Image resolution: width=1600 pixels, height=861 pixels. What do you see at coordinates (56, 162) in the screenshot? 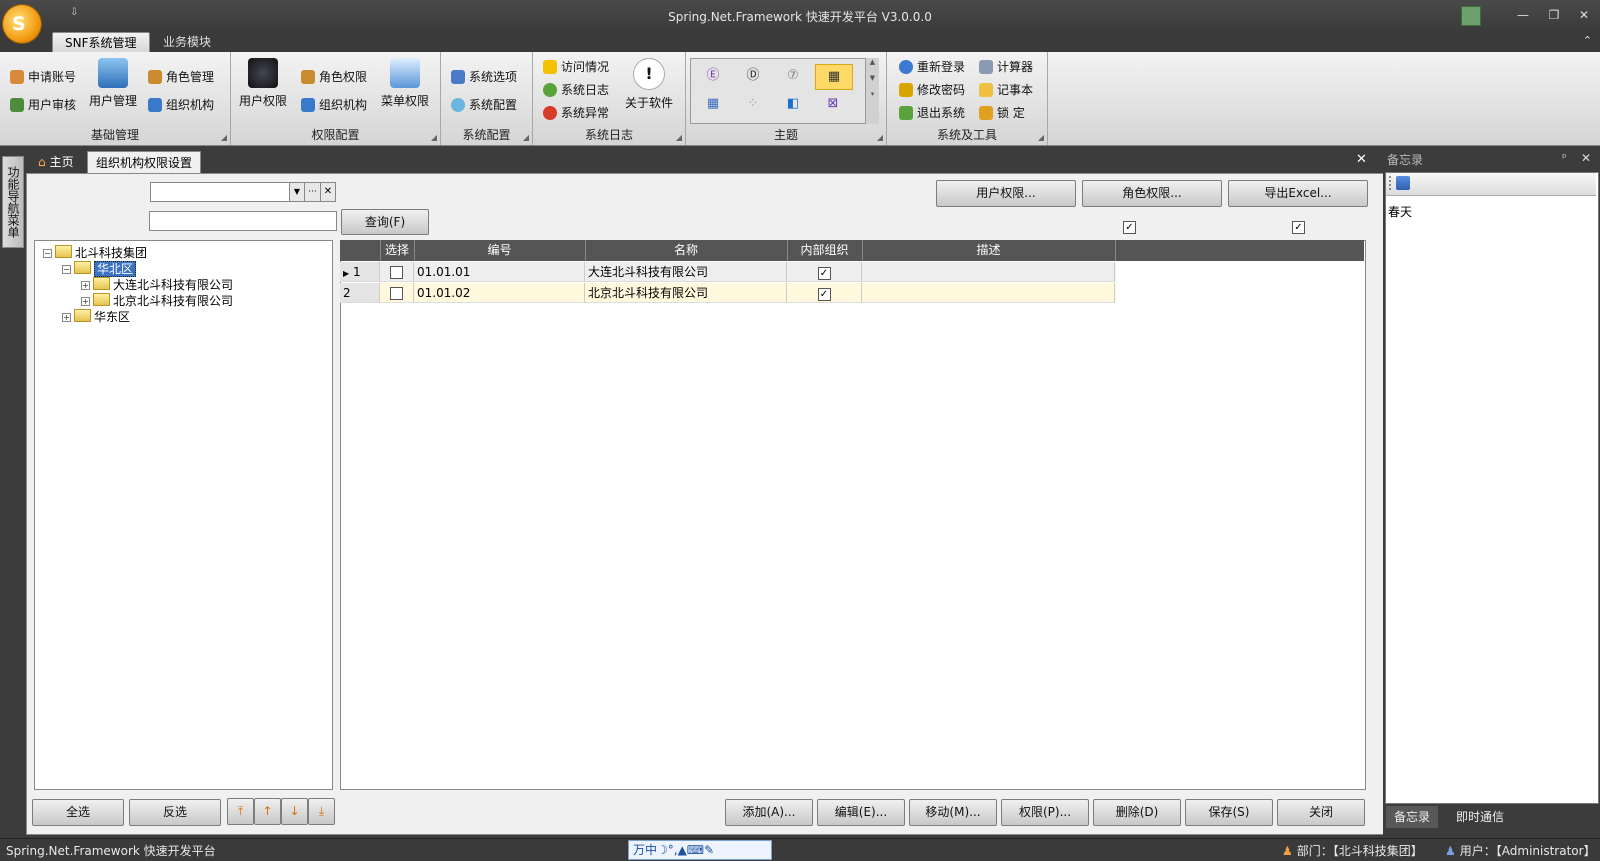
I see `tab-home: ⌂ 主页` at bounding box center [56, 162].